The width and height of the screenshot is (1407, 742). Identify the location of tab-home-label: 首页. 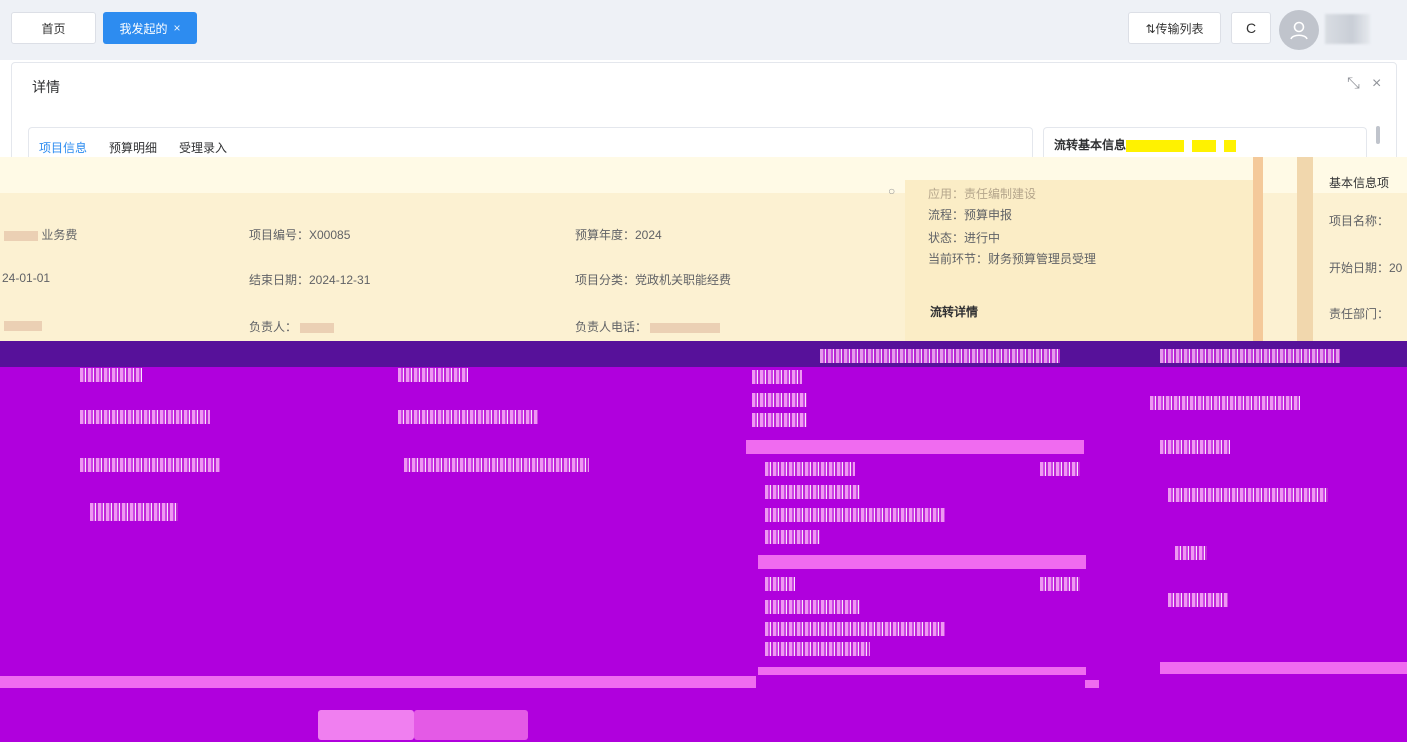
(53, 28).